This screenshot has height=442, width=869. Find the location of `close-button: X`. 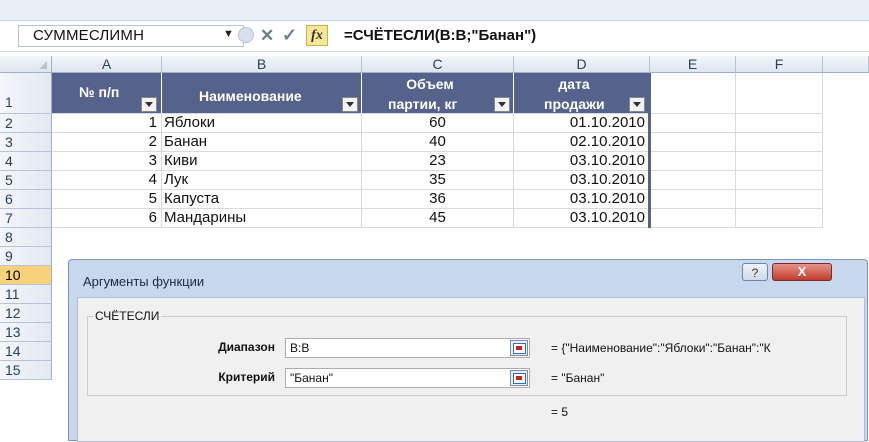

close-button: X is located at coordinates (802, 272).